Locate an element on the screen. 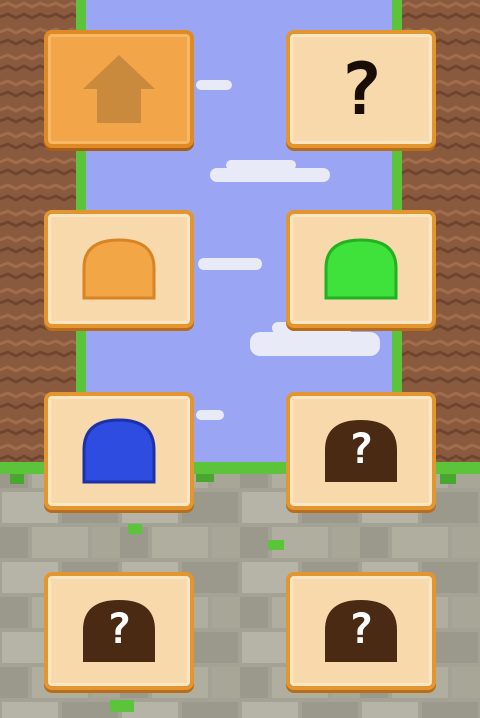 Image resolution: width=480 pixels, height=718 pixels. green-slime-icon is located at coordinates (361, 269).